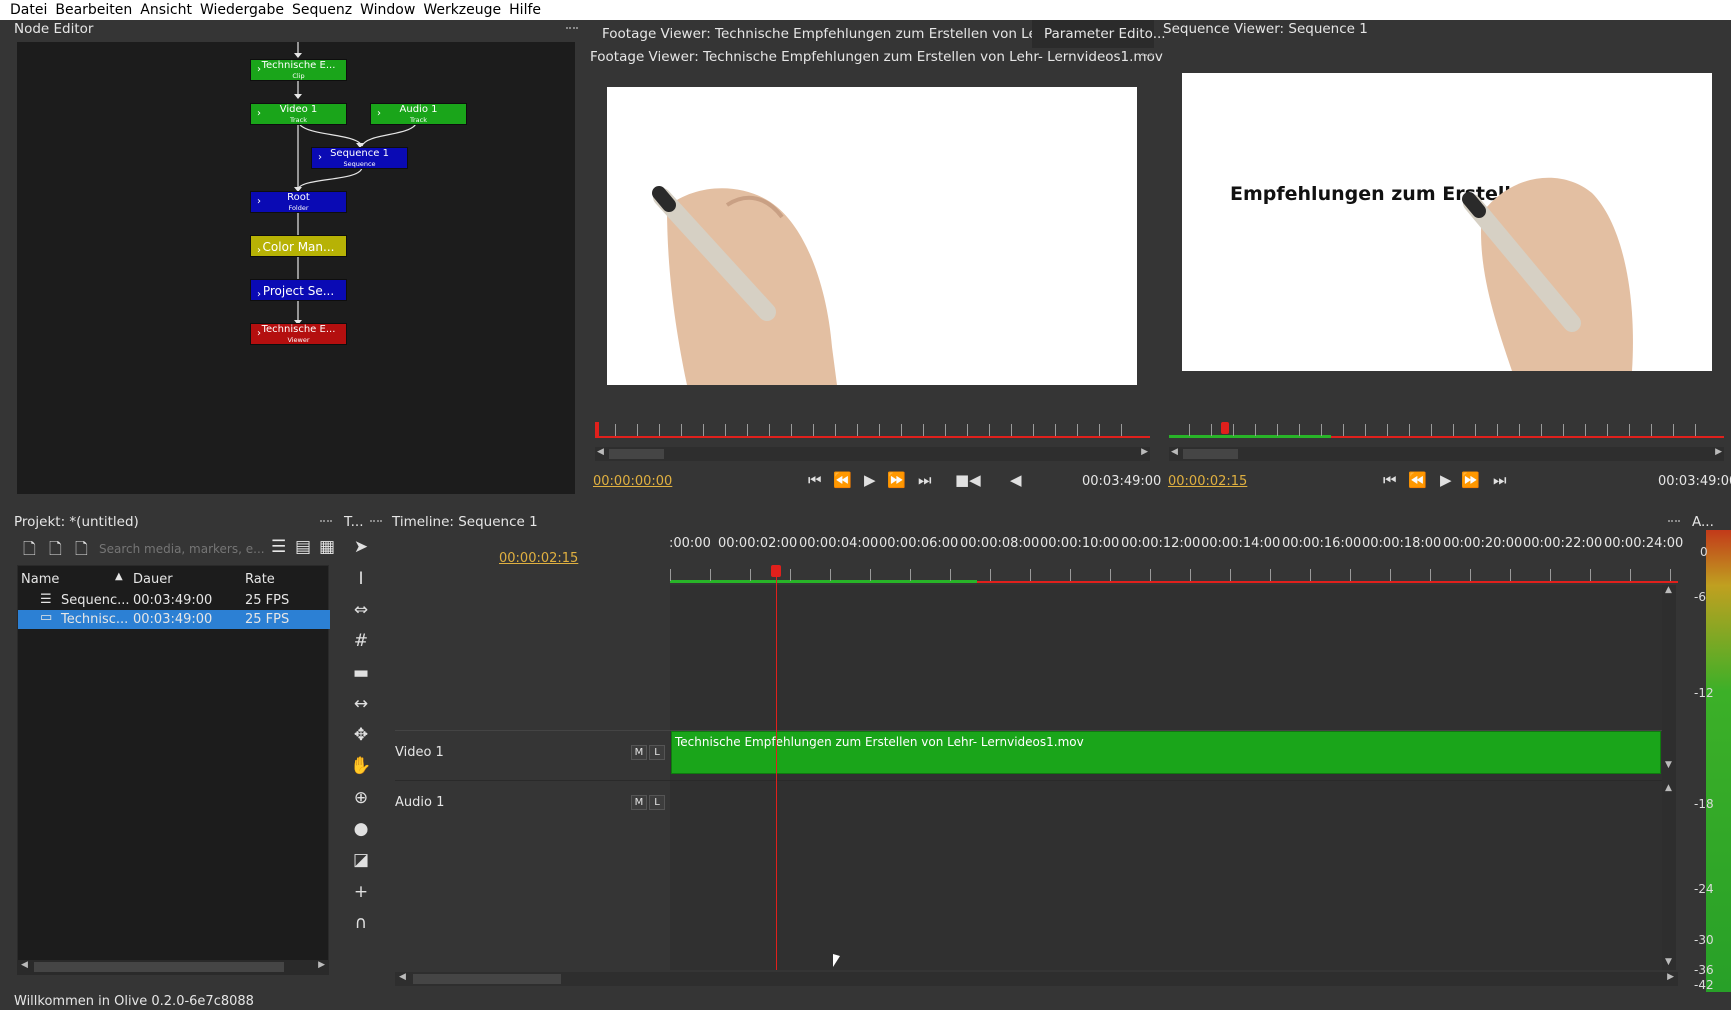  Describe the element at coordinates (1016, 480) in the screenshot. I see `speaker-icon: ◀` at that location.